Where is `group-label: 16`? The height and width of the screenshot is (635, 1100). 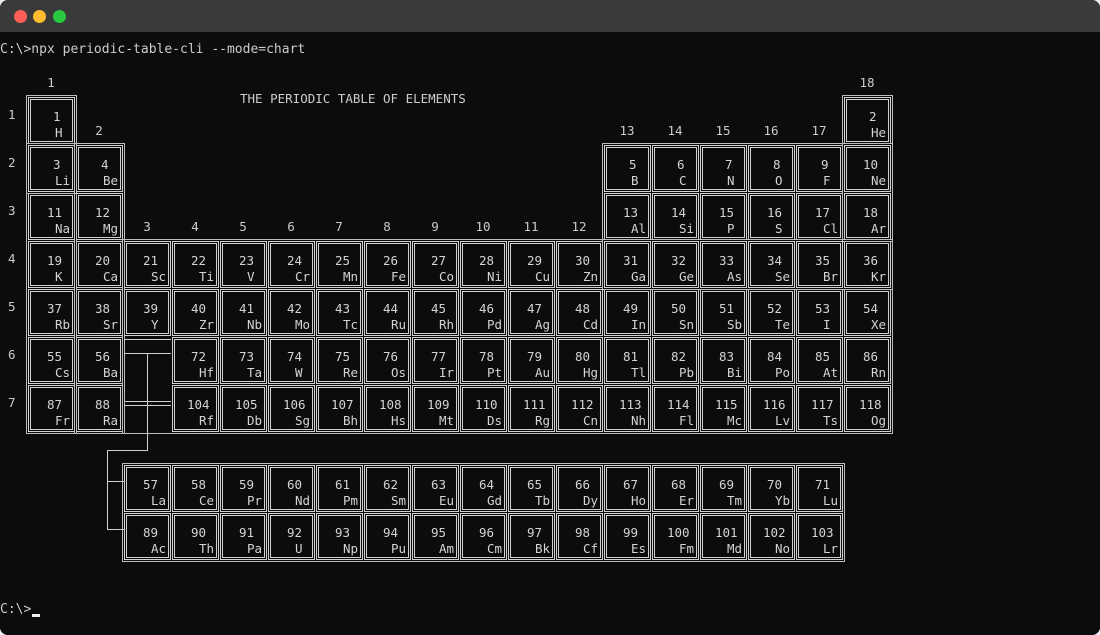
group-label: 16 is located at coordinates (771, 130).